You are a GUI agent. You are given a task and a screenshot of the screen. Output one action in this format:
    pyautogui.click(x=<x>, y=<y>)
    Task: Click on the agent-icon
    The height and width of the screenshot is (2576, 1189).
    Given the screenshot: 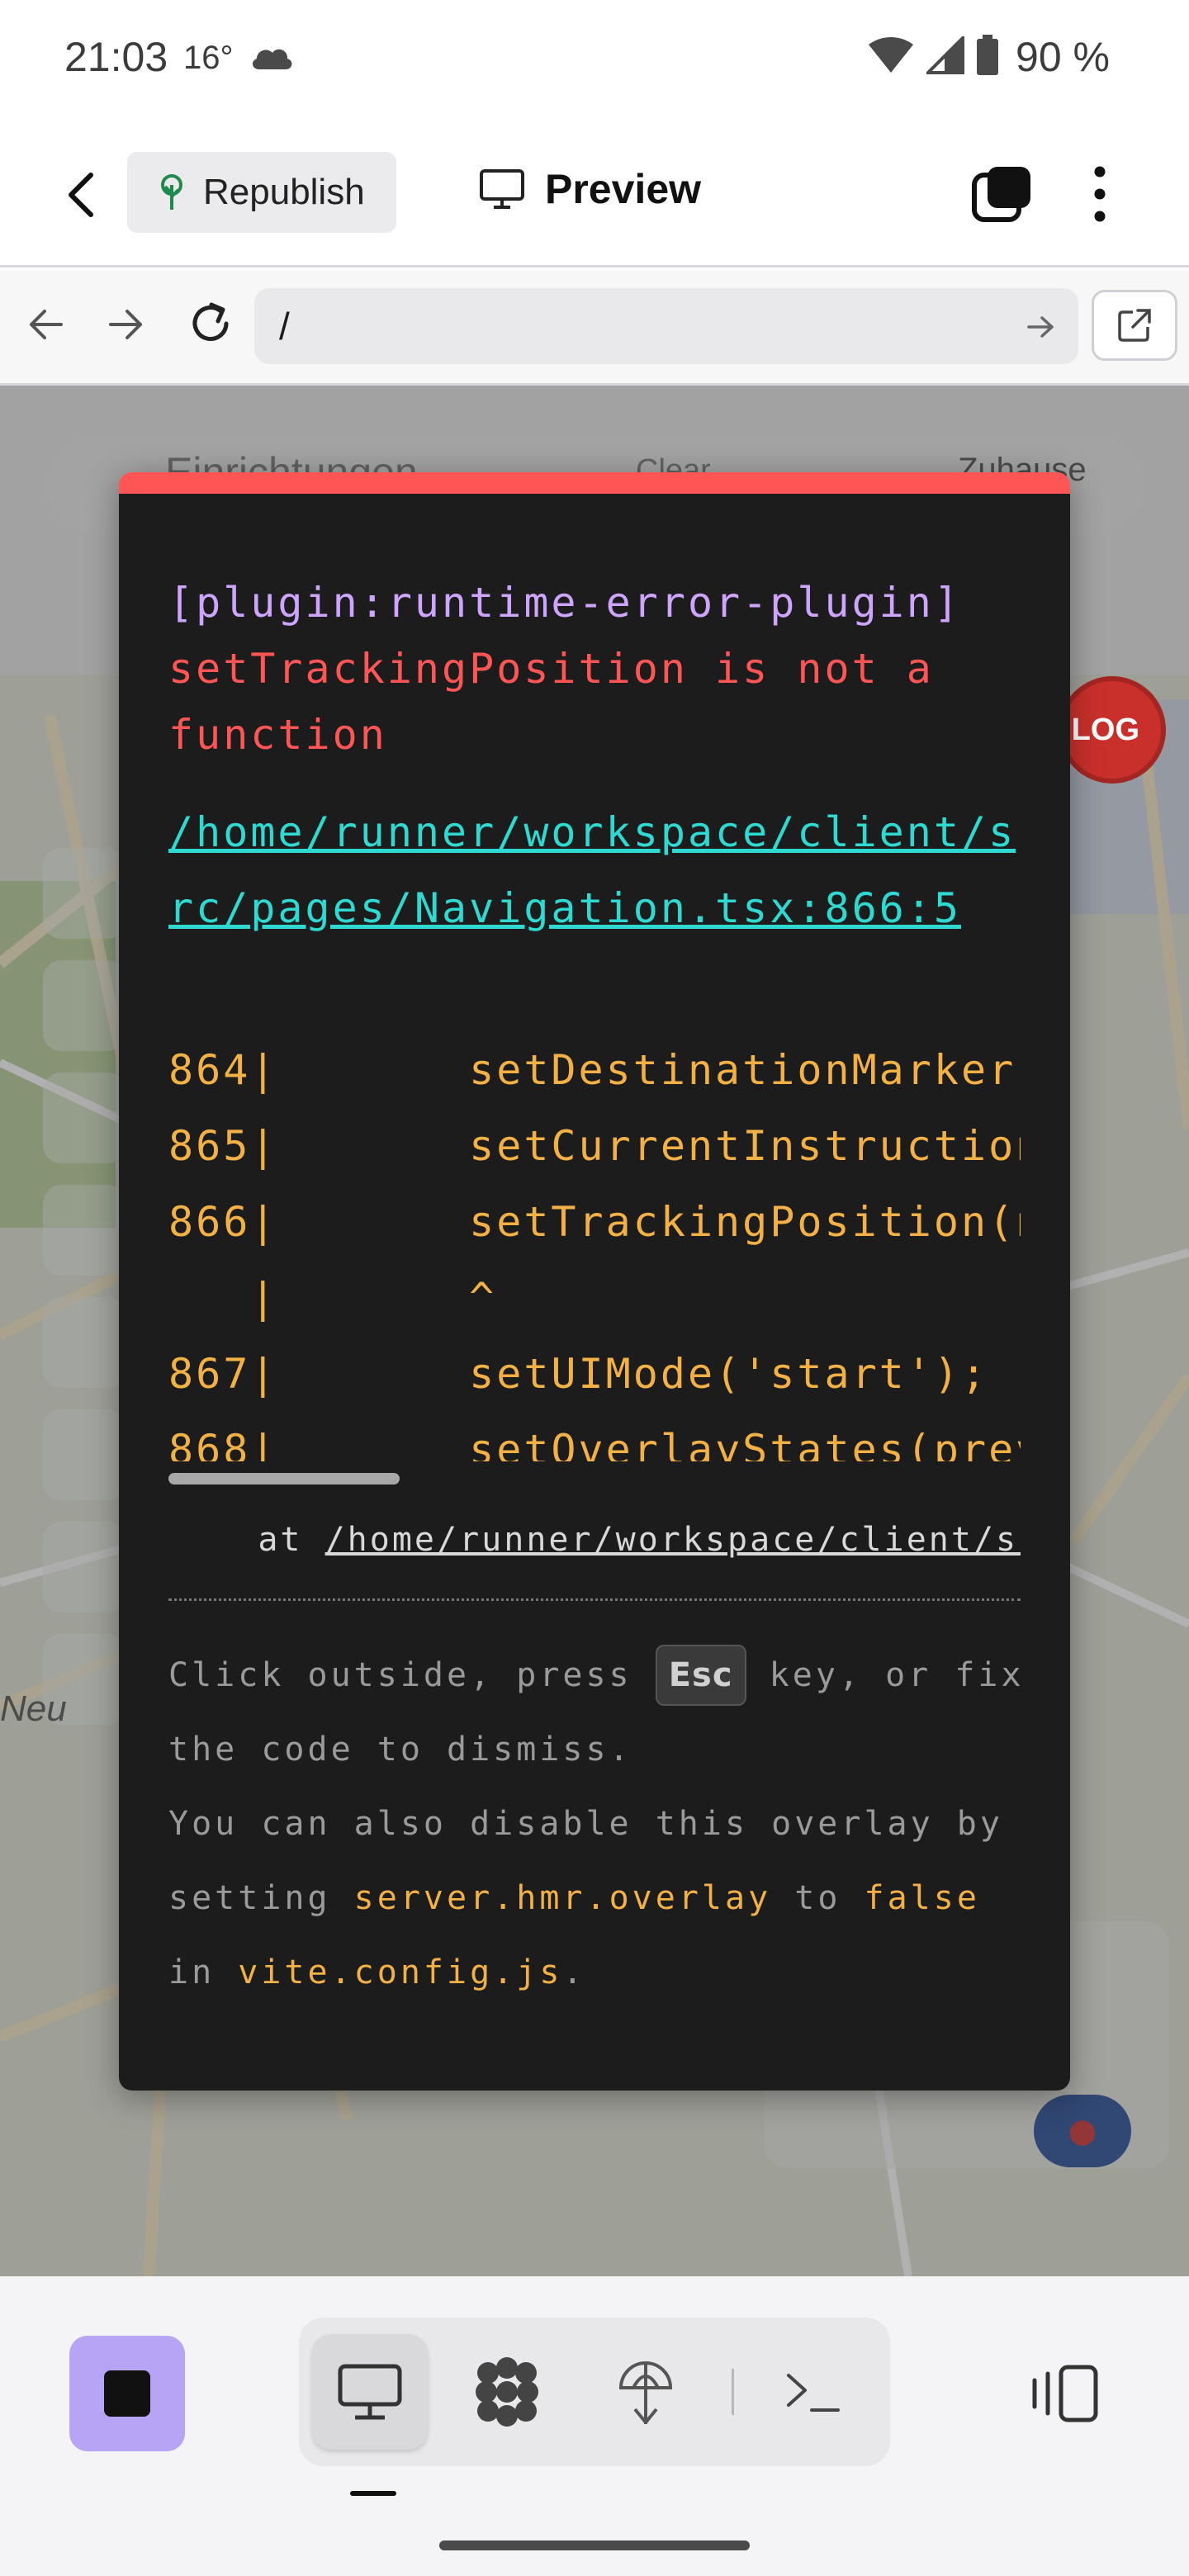 What is the action you would take?
    pyautogui.click(x=507, y=2392)
    